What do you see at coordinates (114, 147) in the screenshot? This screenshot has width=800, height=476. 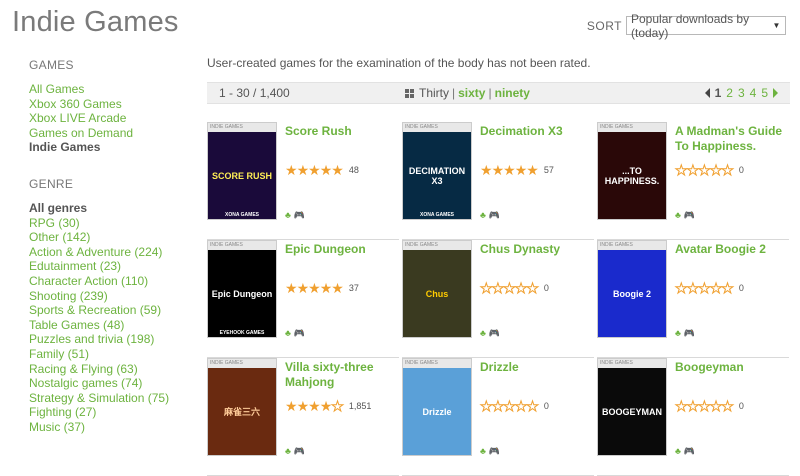 I see `sidebar-games-item: Indie Games` at bounding box center [114, 147].